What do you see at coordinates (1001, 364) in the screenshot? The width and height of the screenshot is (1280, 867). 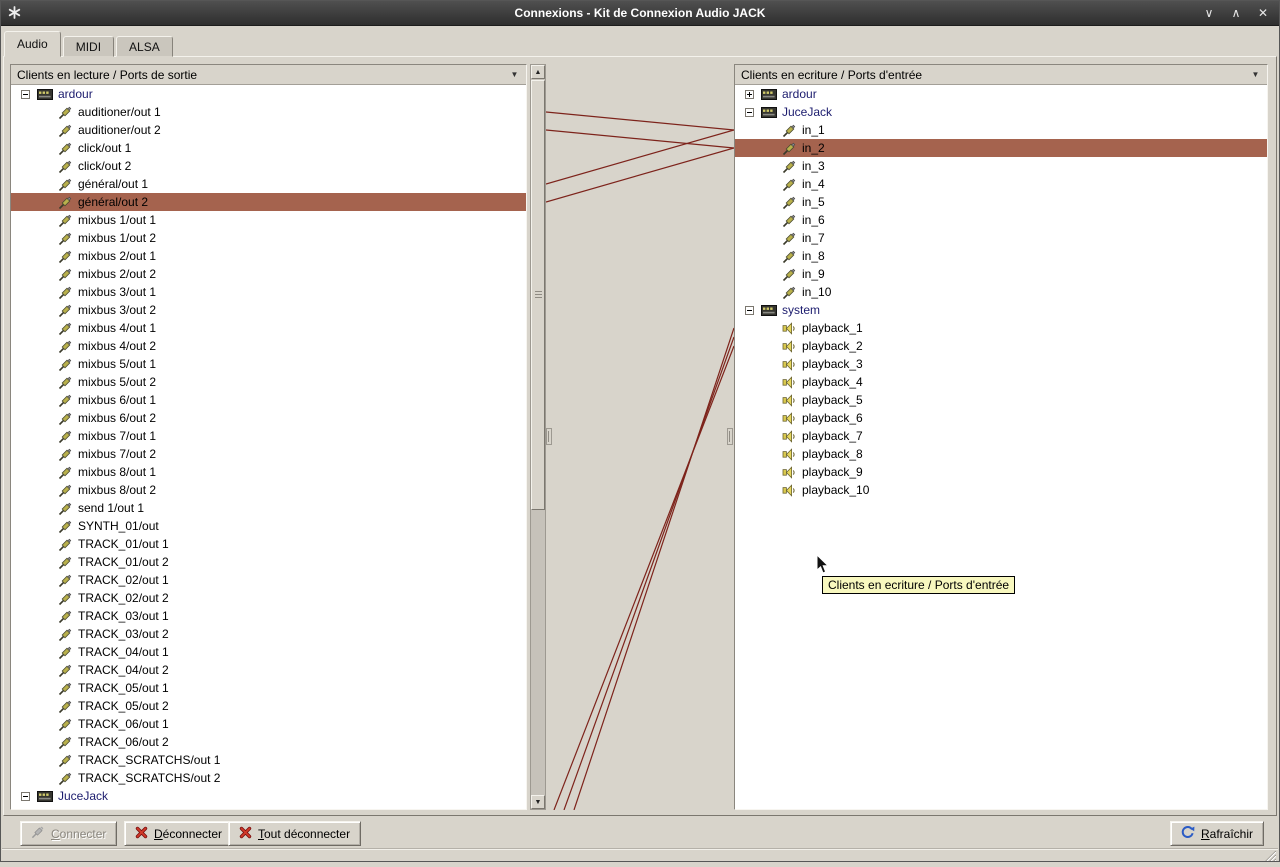 I see `port-row-playback_3: playback_3` at bounding box center [1001, 364].